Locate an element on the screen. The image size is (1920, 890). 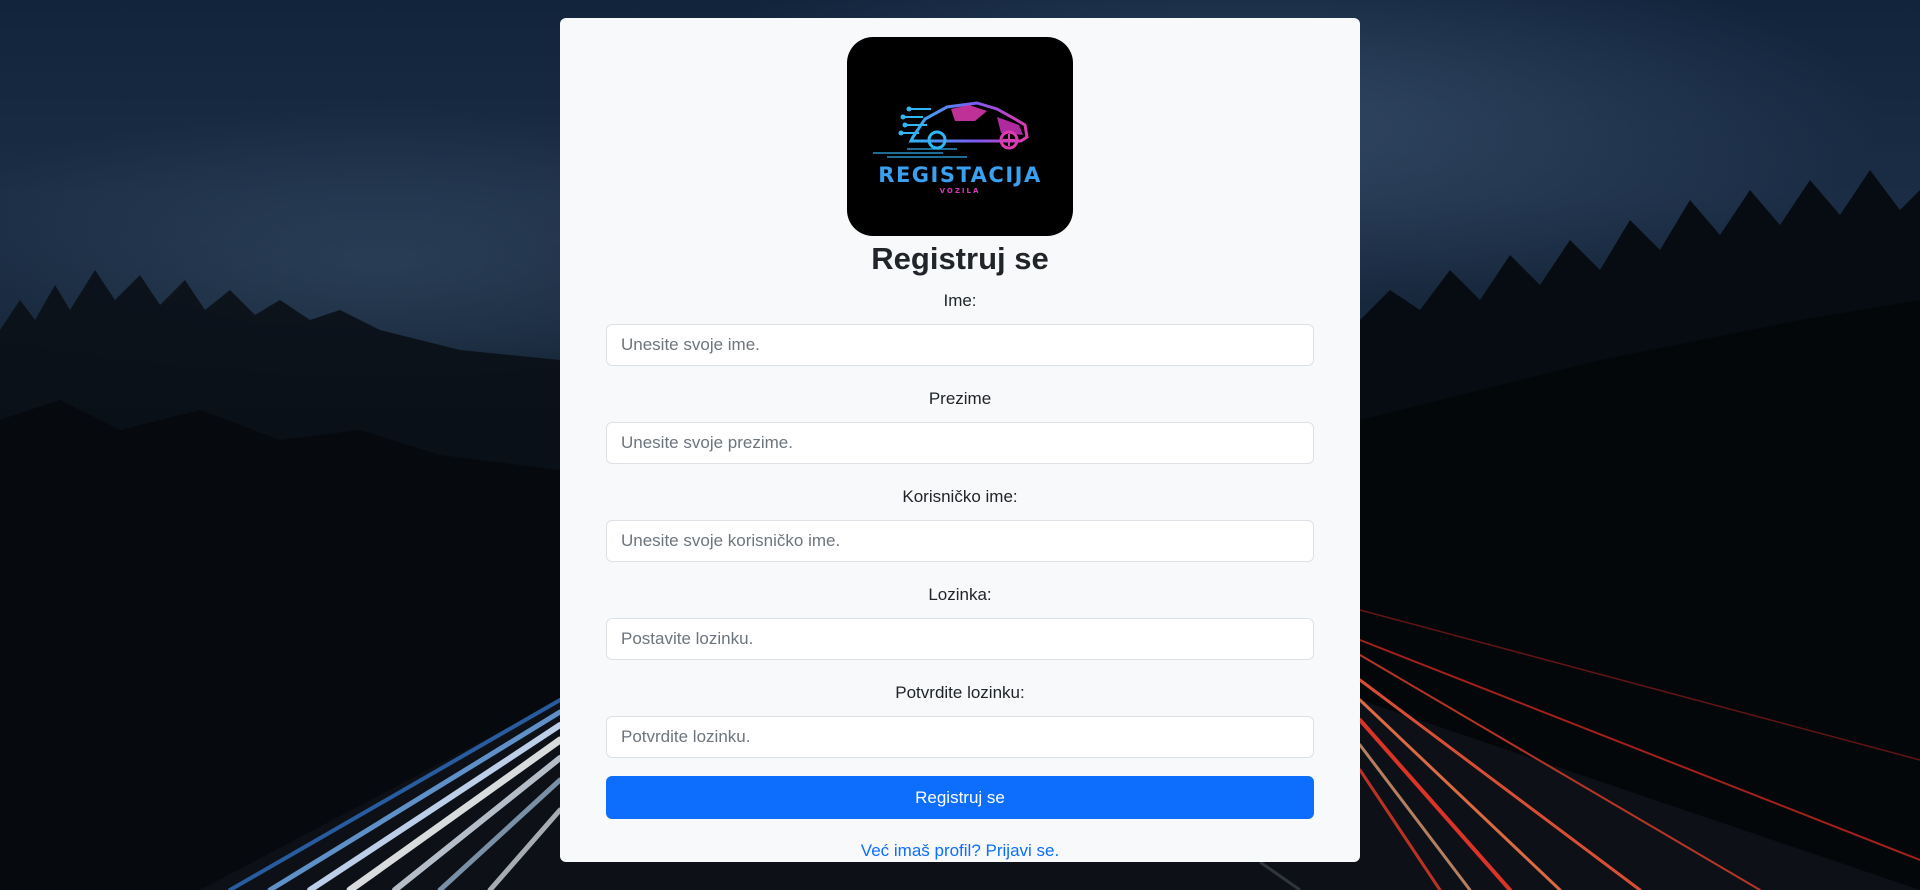
username-label: Korisničko ime: is located at coordinates (960, 496).